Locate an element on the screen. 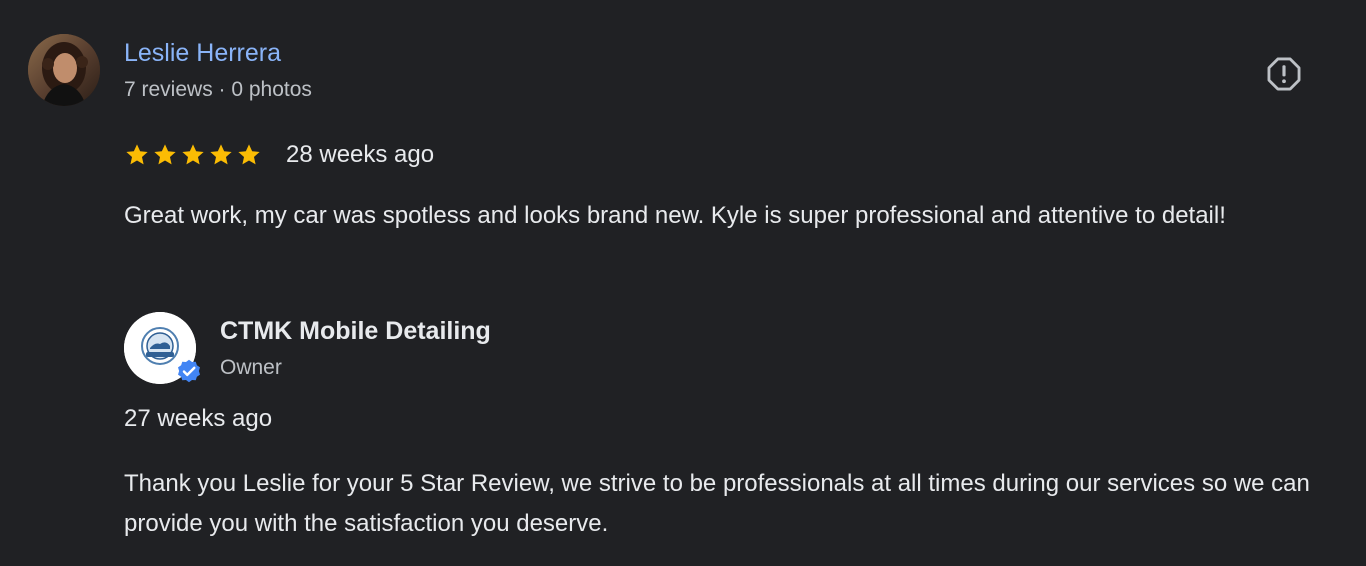 This screenshot has width=1366, height=566. report-button is located at coordinates (1284, 74).